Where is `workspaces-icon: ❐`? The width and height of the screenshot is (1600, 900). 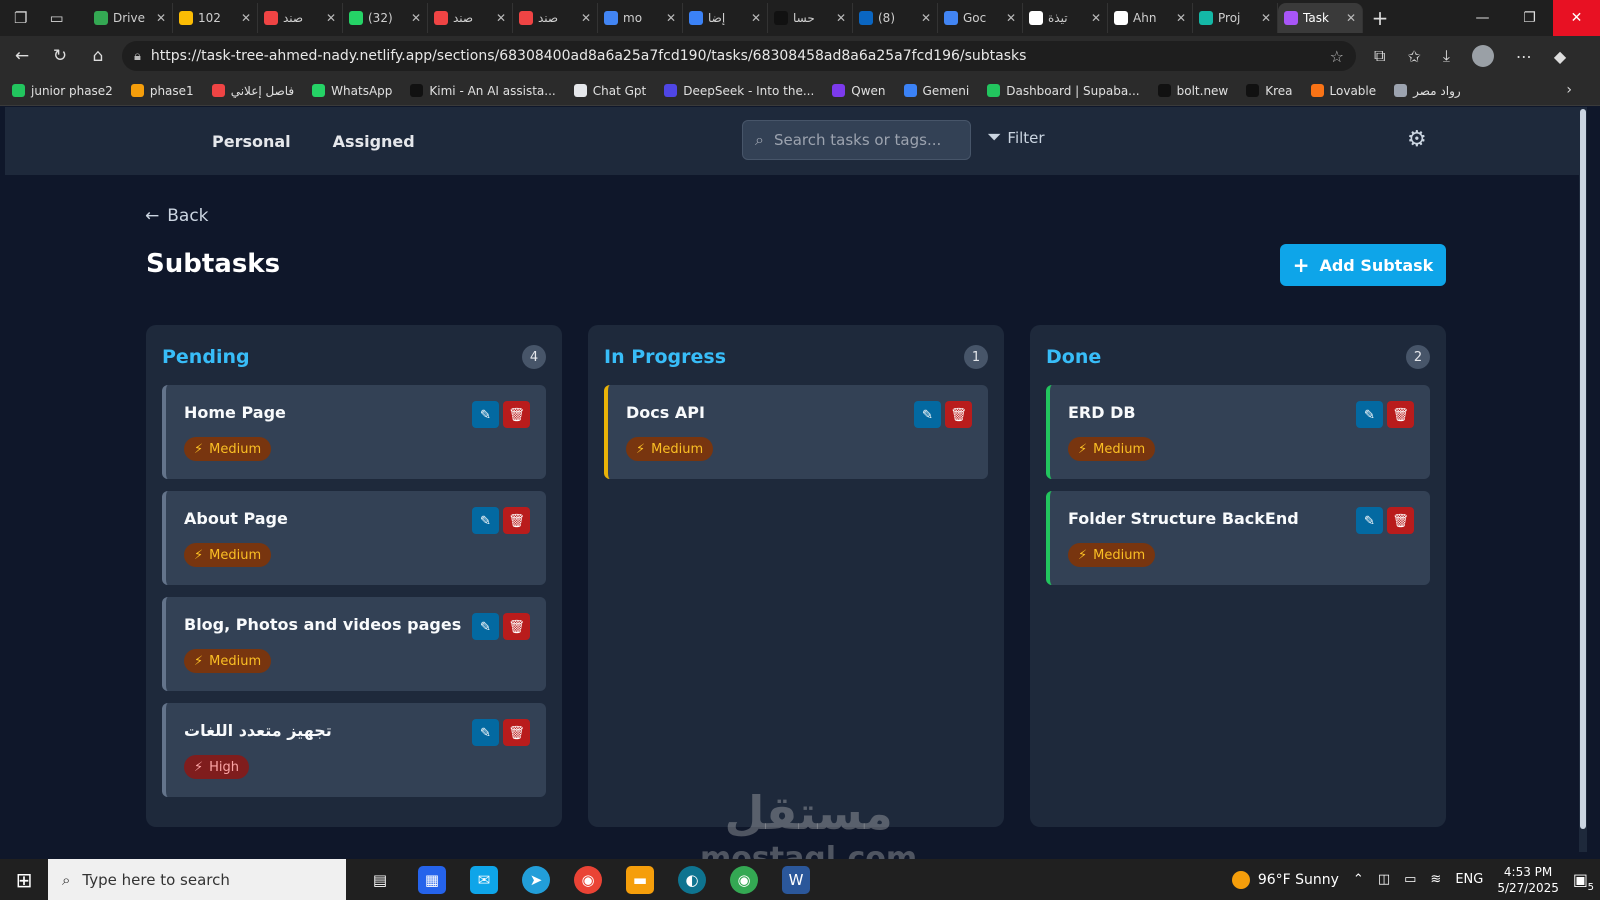
workspaces-icon: ❐ is located at coordinates (20, 18).